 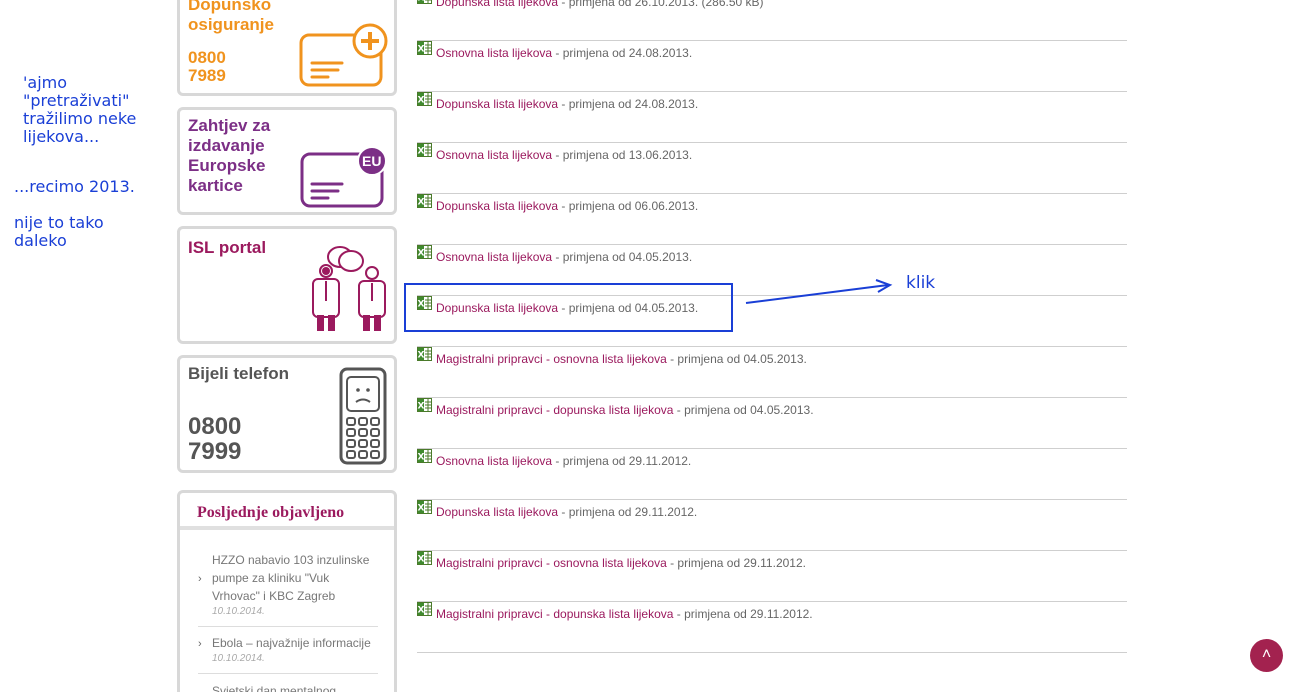 I want to click on latest-news-title: Posljednje objavljeno, so click(x=271, y=512).